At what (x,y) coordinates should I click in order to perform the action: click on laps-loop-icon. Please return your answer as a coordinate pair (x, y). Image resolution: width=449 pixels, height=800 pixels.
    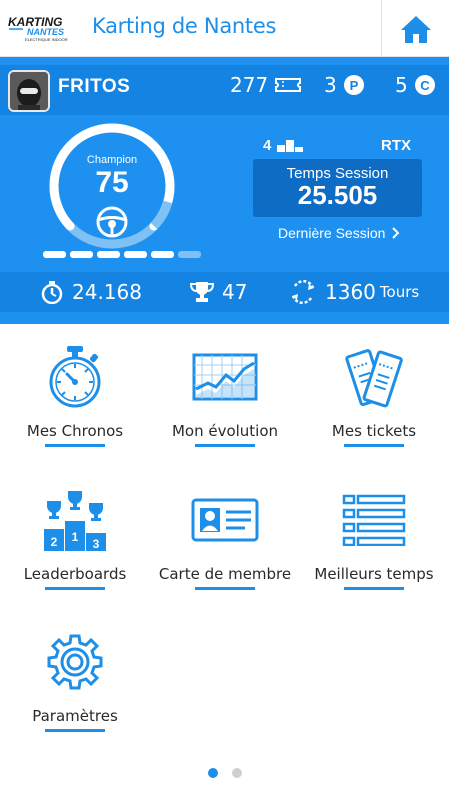
    Looking at the image, I should click on (303, 292).